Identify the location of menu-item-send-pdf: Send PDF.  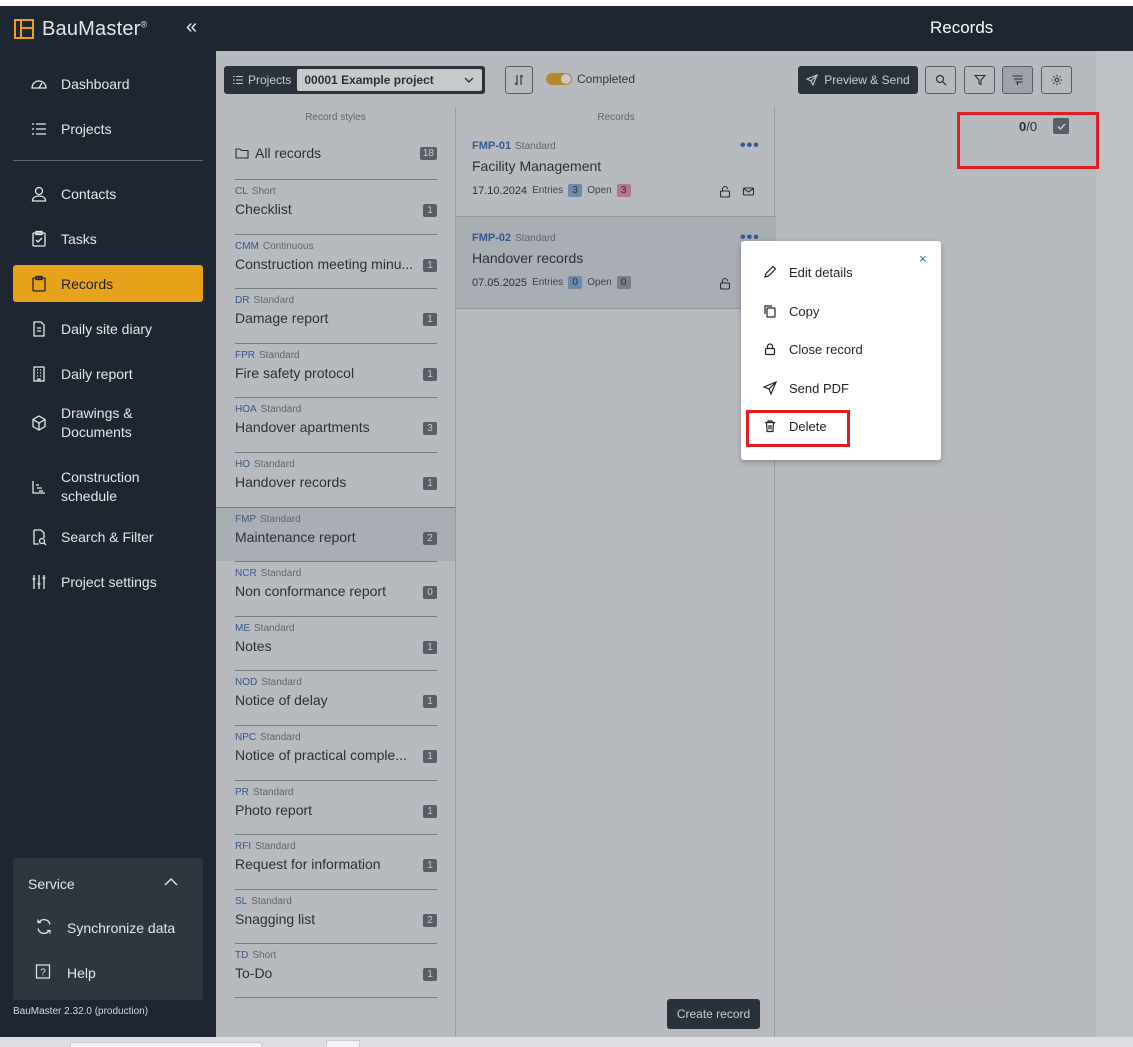
(806, 388).